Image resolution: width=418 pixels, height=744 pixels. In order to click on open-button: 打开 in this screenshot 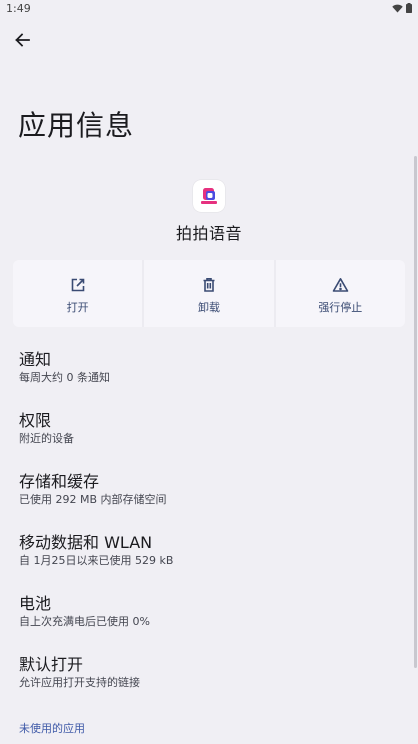, I will do `click(77, 293)`.